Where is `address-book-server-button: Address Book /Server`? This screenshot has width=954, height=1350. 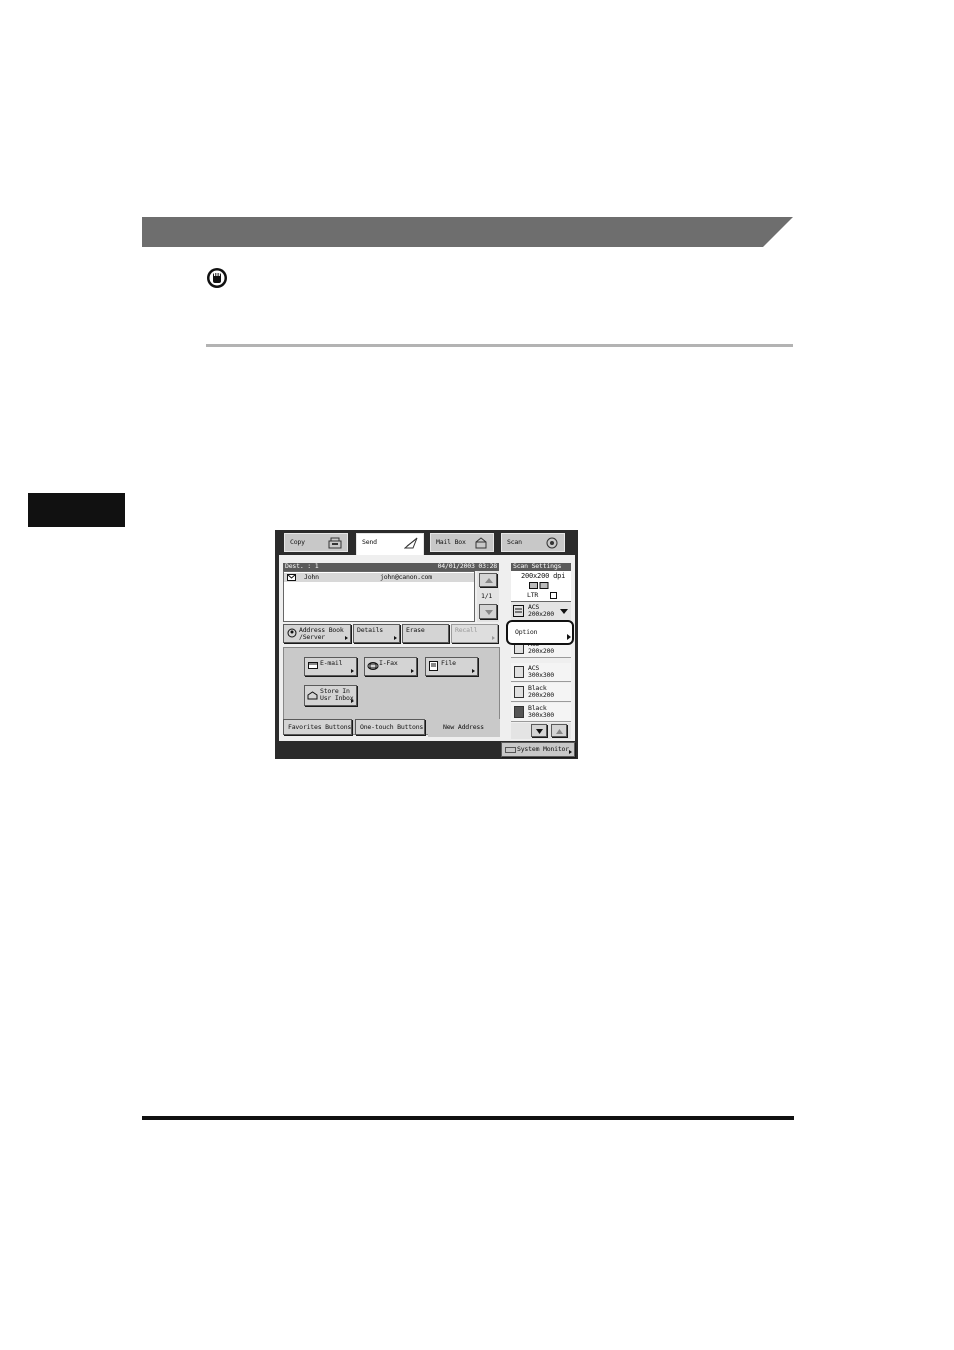
address-book-server-button: Address Book /Server is located at coordinates (317, 633).